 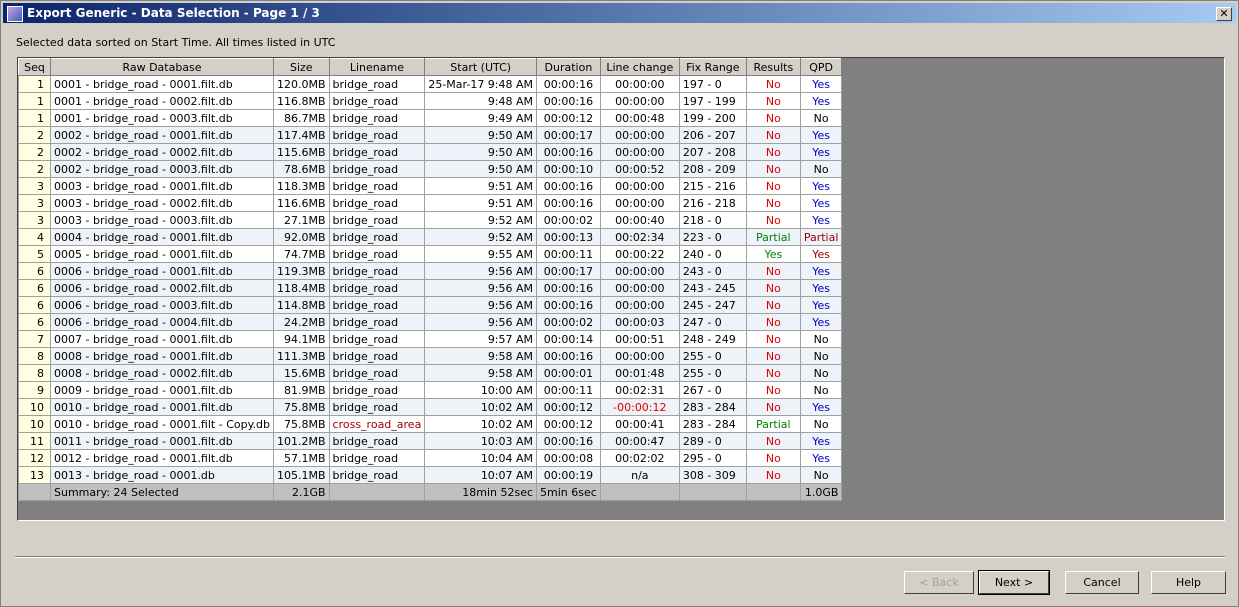 What do you see at coordinates (301, 475) in the screenshot?
I see `cell-size: 105.1MB` at bounding box center [301, 475].